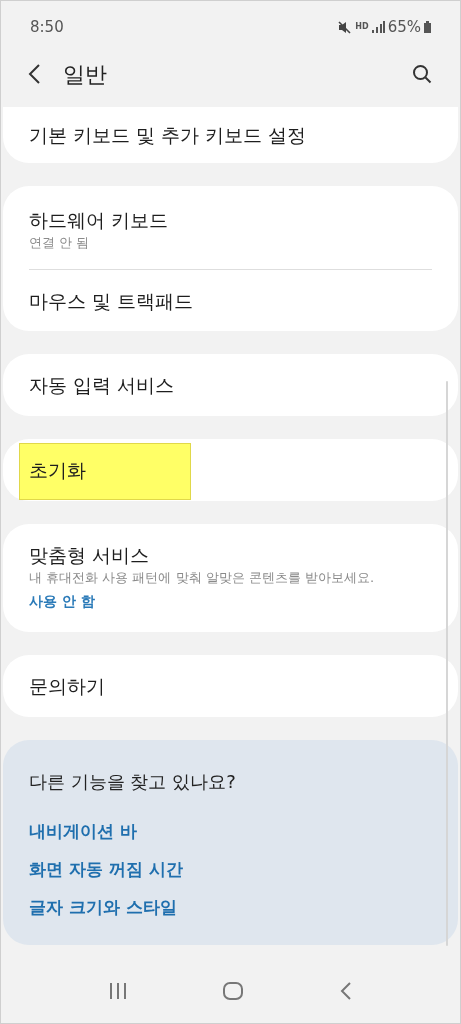 This screenshot has width=461, height=1024. What do you see at coordinates (112, 301) in the screenshot?
I see `item-title: 마우스 및 트랙패드` at bounding box center [112, 301].